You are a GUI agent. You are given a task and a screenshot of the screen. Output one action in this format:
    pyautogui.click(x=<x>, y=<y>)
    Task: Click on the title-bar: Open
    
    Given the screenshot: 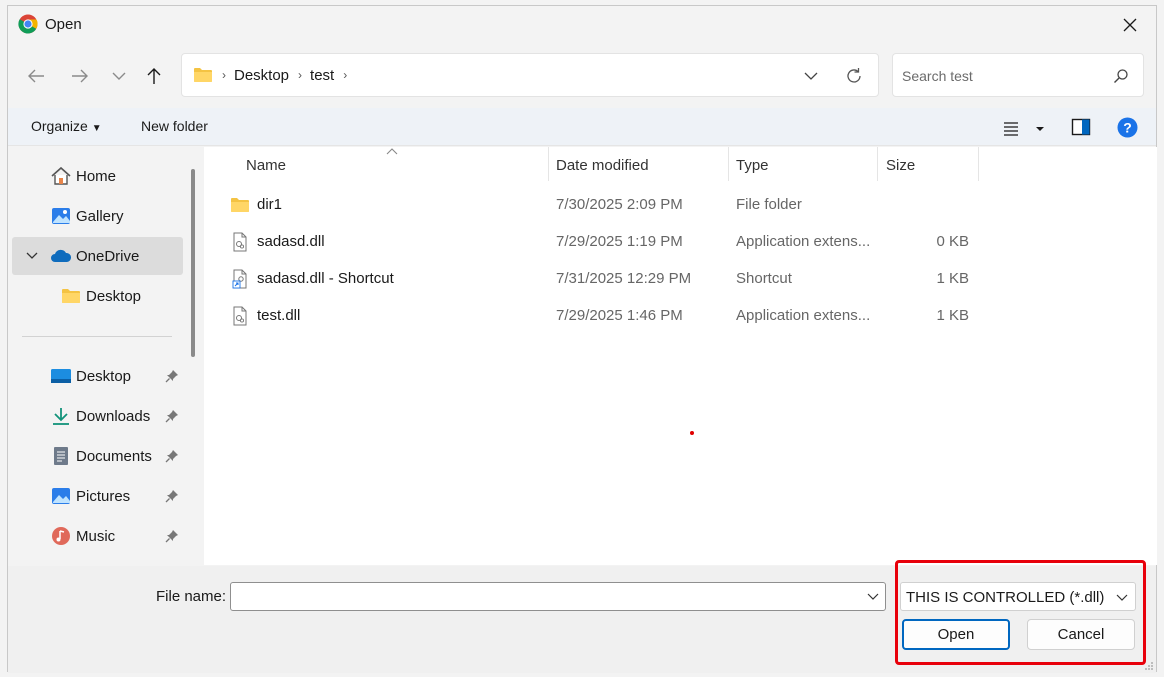 What is the action you would take?
    pyautogui.click(x=582, y=25)
    